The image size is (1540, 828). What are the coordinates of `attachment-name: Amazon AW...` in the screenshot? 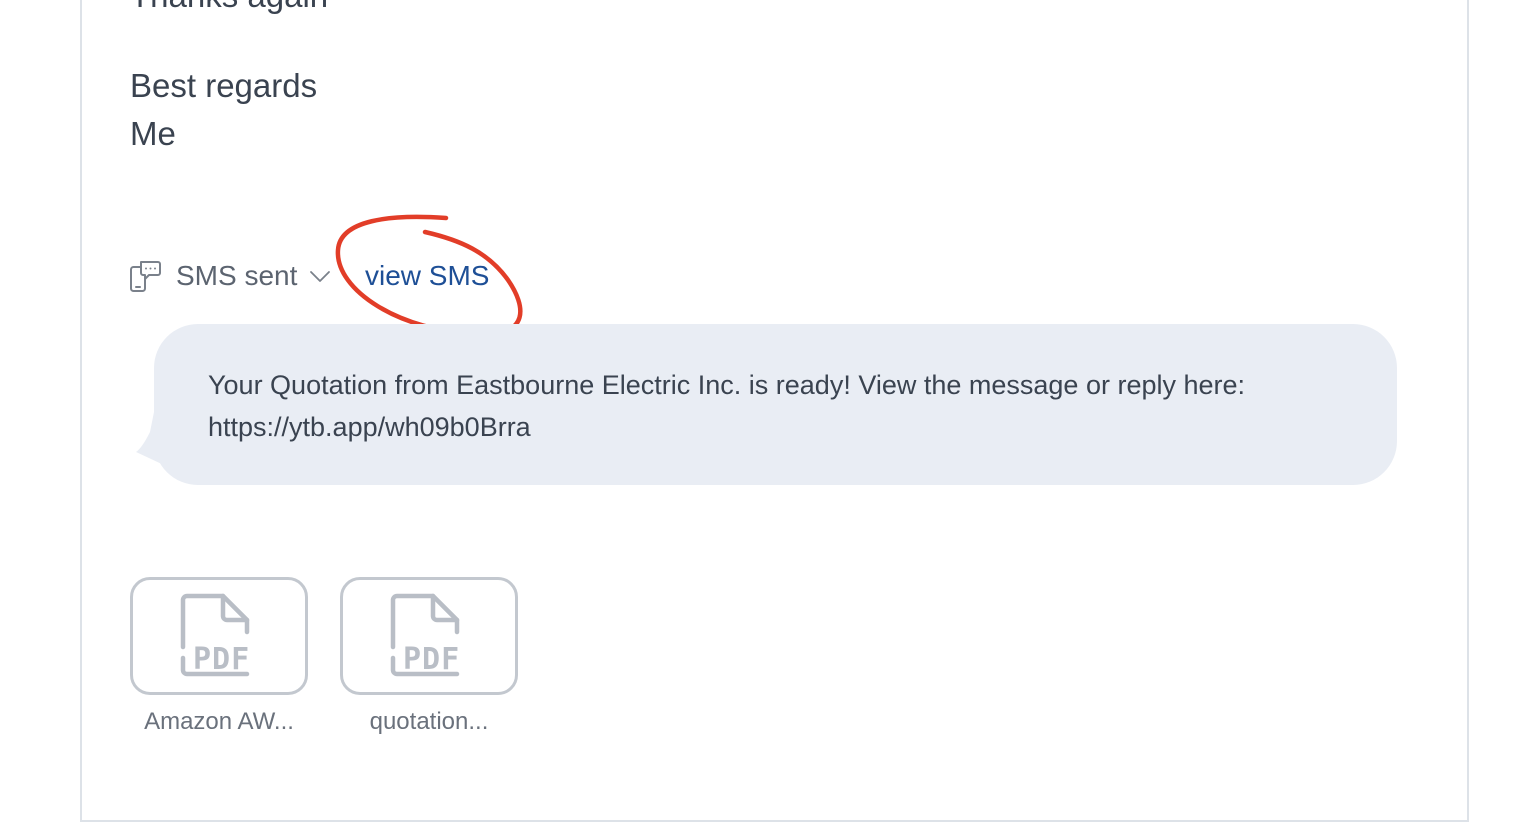 It's located at (219, 722).